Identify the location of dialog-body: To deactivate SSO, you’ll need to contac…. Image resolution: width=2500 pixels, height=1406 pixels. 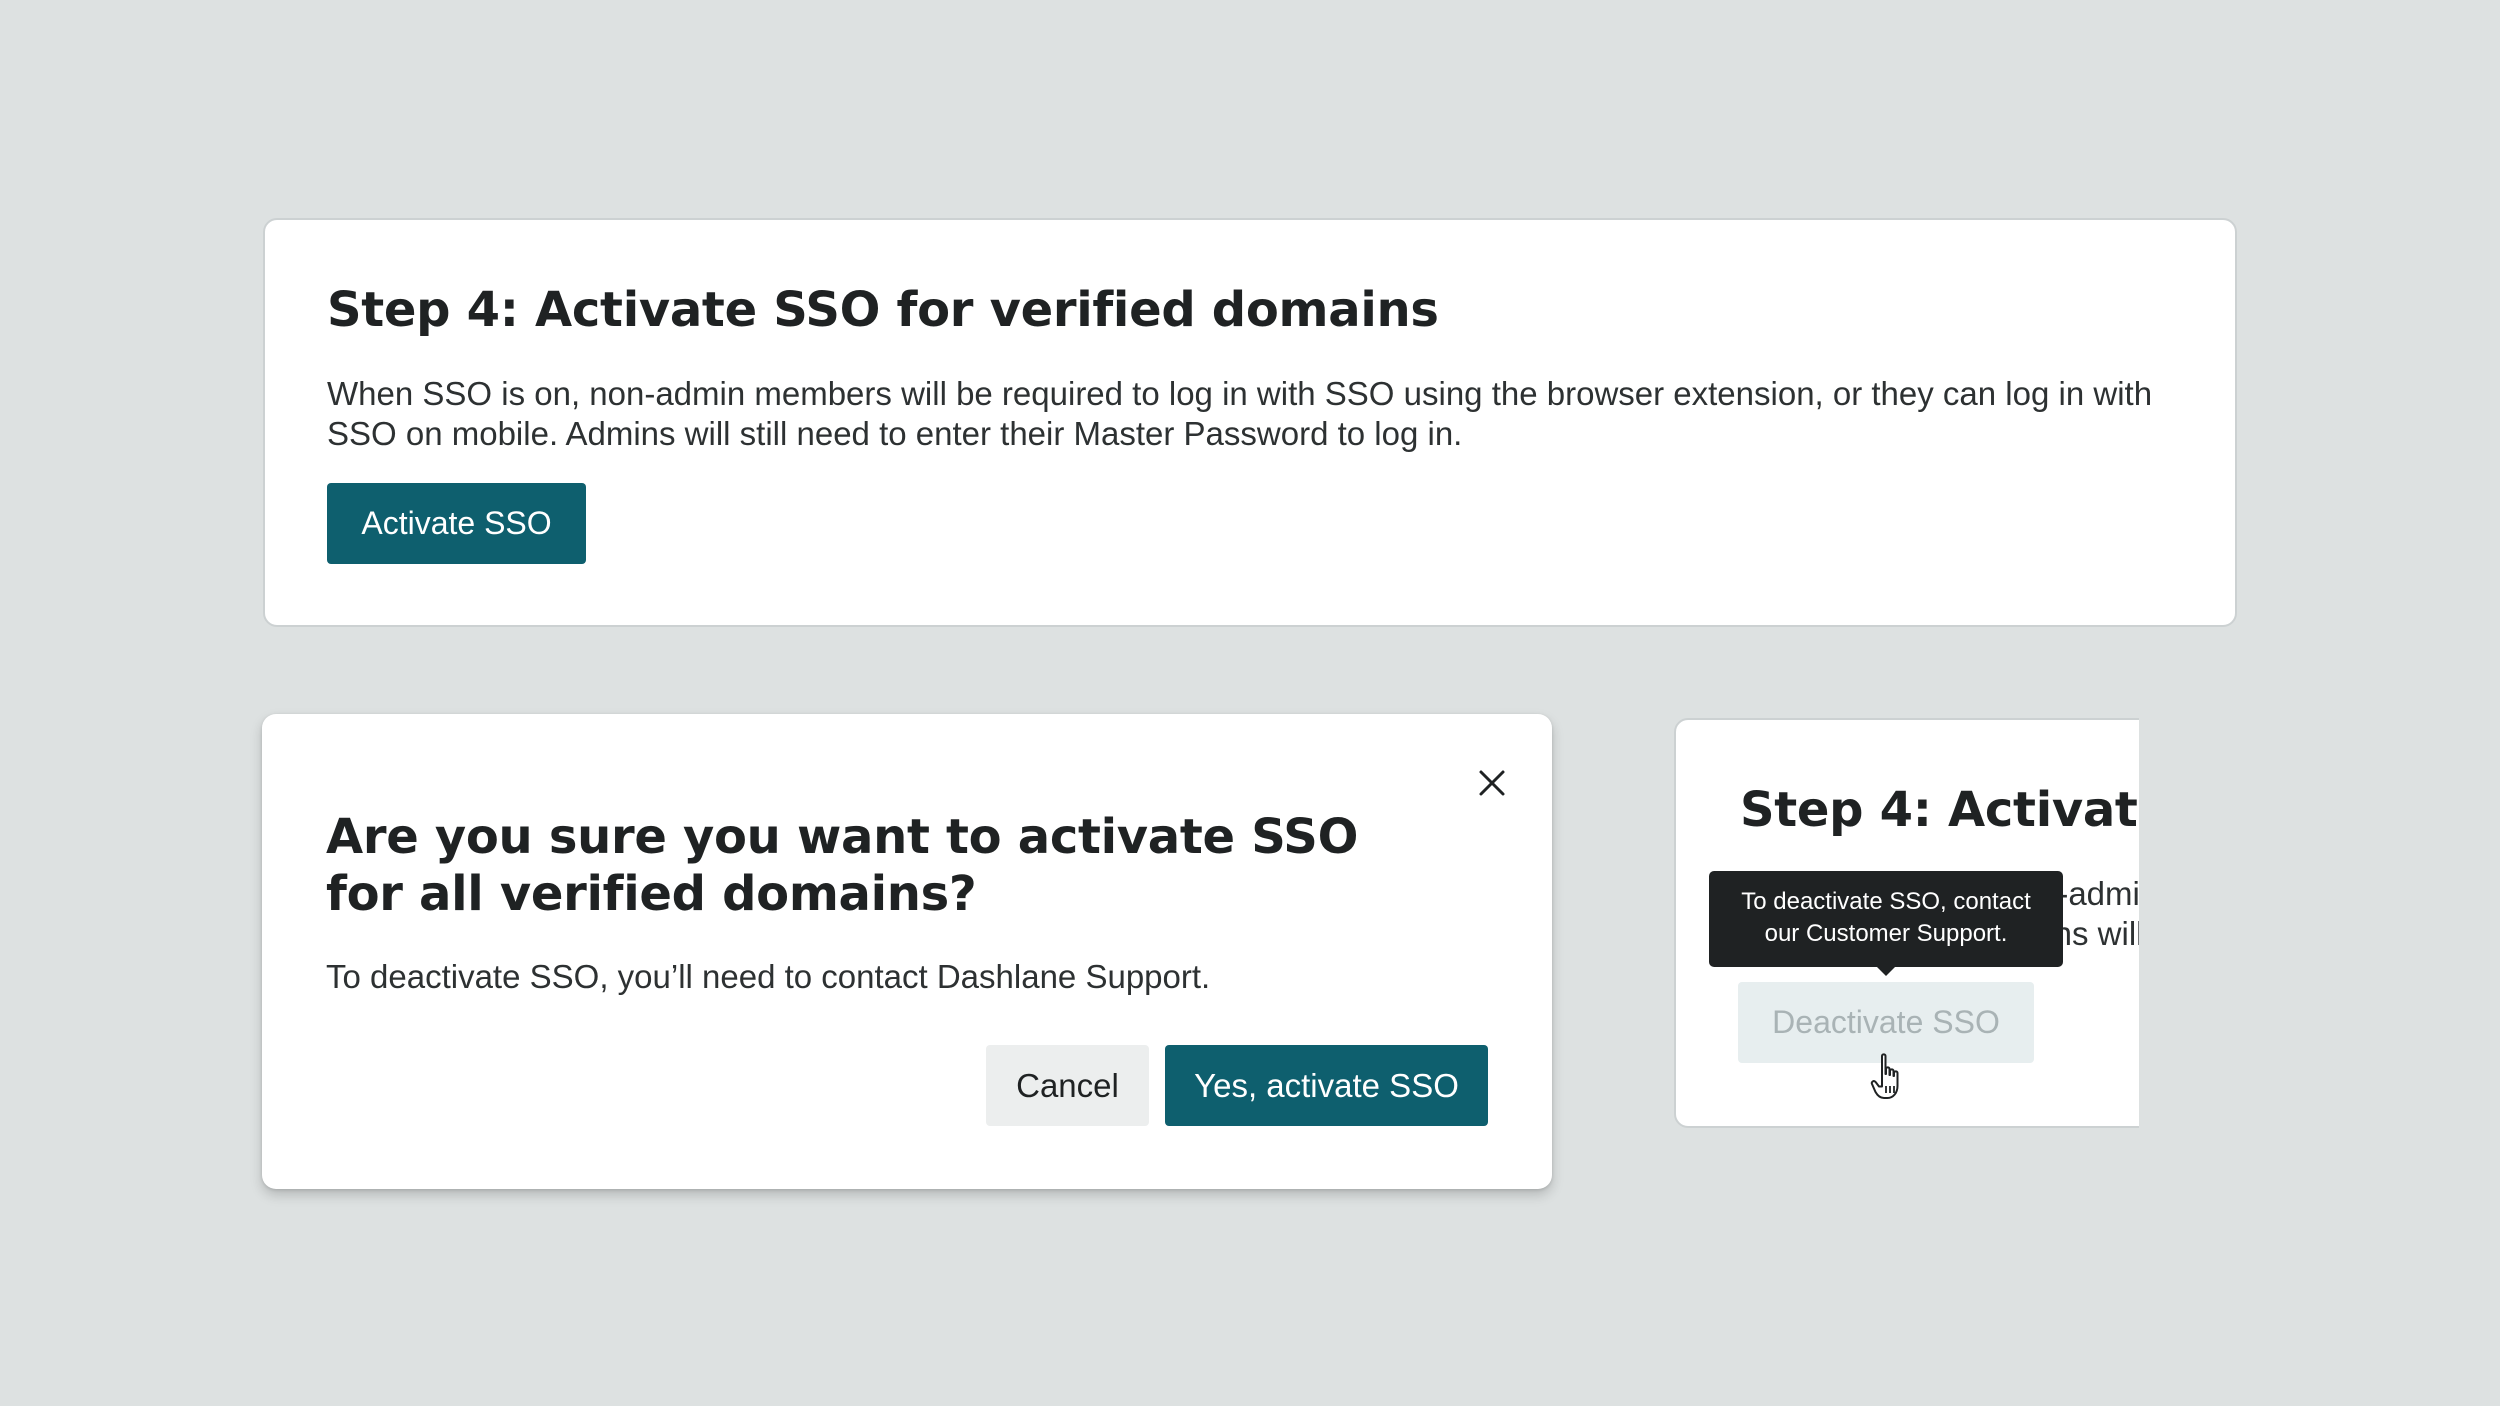
(768, 976).